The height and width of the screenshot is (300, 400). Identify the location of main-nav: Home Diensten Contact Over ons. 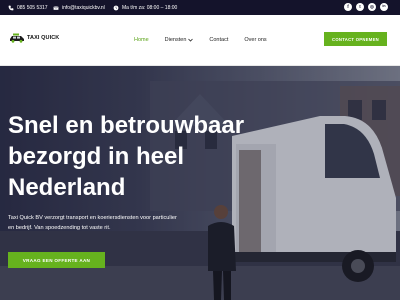
(208, 40).